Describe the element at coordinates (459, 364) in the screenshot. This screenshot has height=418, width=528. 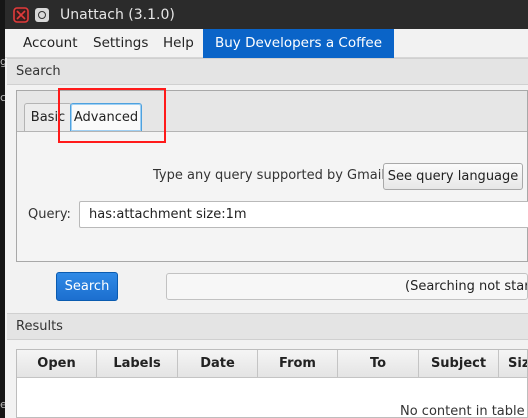
I see `column-header-subject: Subject` at that location.